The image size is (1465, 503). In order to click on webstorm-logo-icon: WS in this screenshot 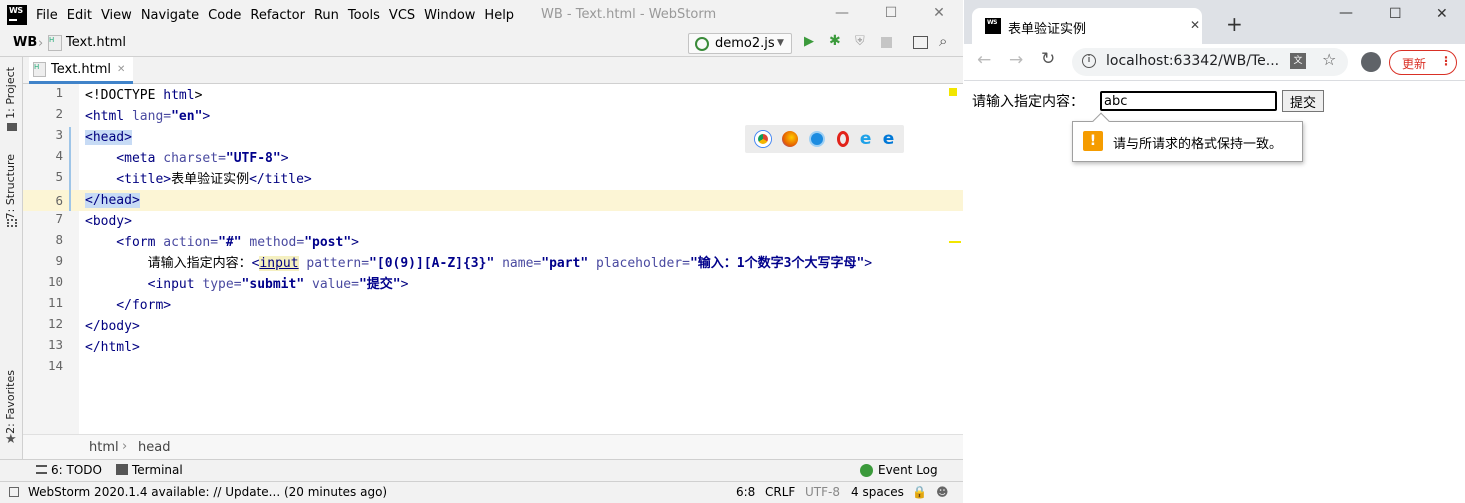, I will do `click(17, 15)`.